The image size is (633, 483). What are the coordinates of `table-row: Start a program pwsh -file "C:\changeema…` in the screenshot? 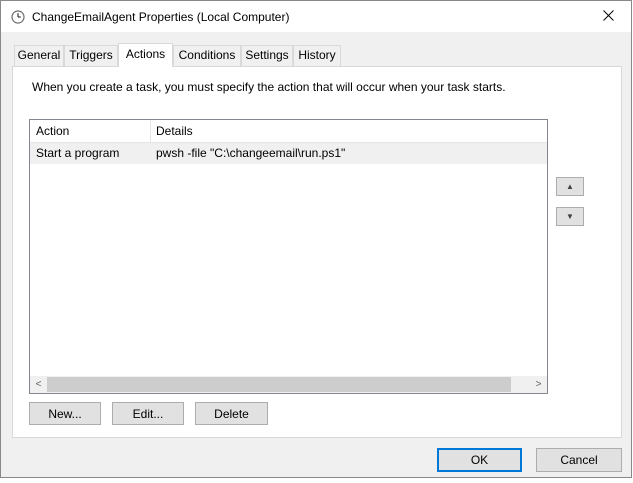 It's located at (288, 153).